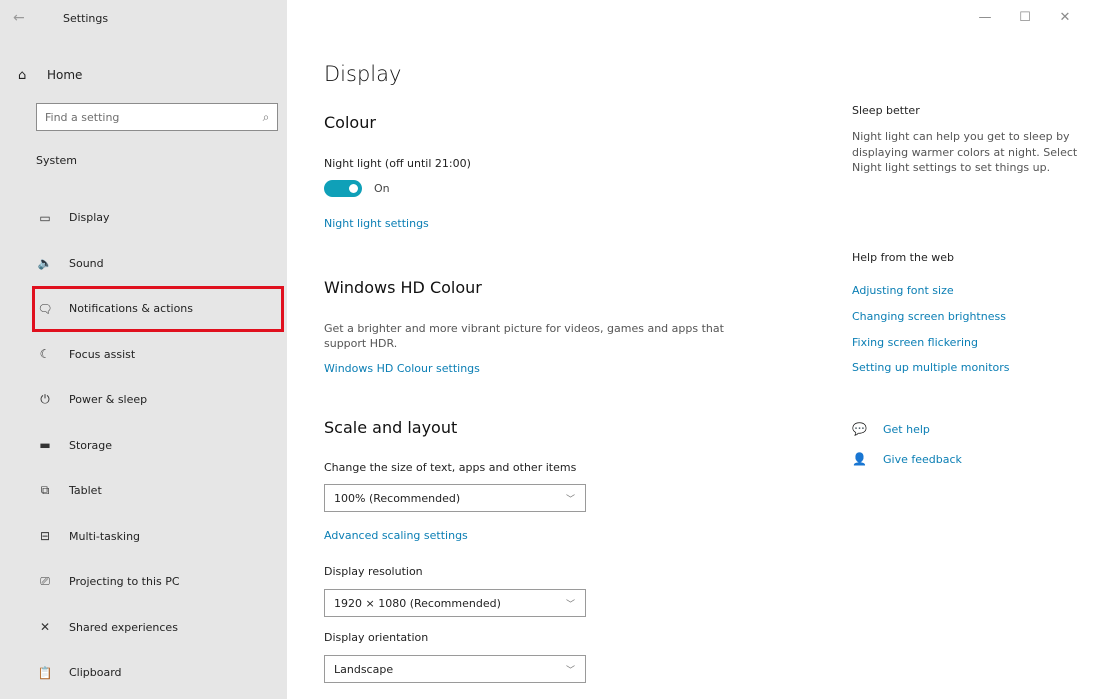 Image resolution: width=1093 pixels, height=699 pixels. Describe the element at coordinates (161, 264) in the screenshot. I see `sidebar-item-sound: 🔈 Sound` at that location.